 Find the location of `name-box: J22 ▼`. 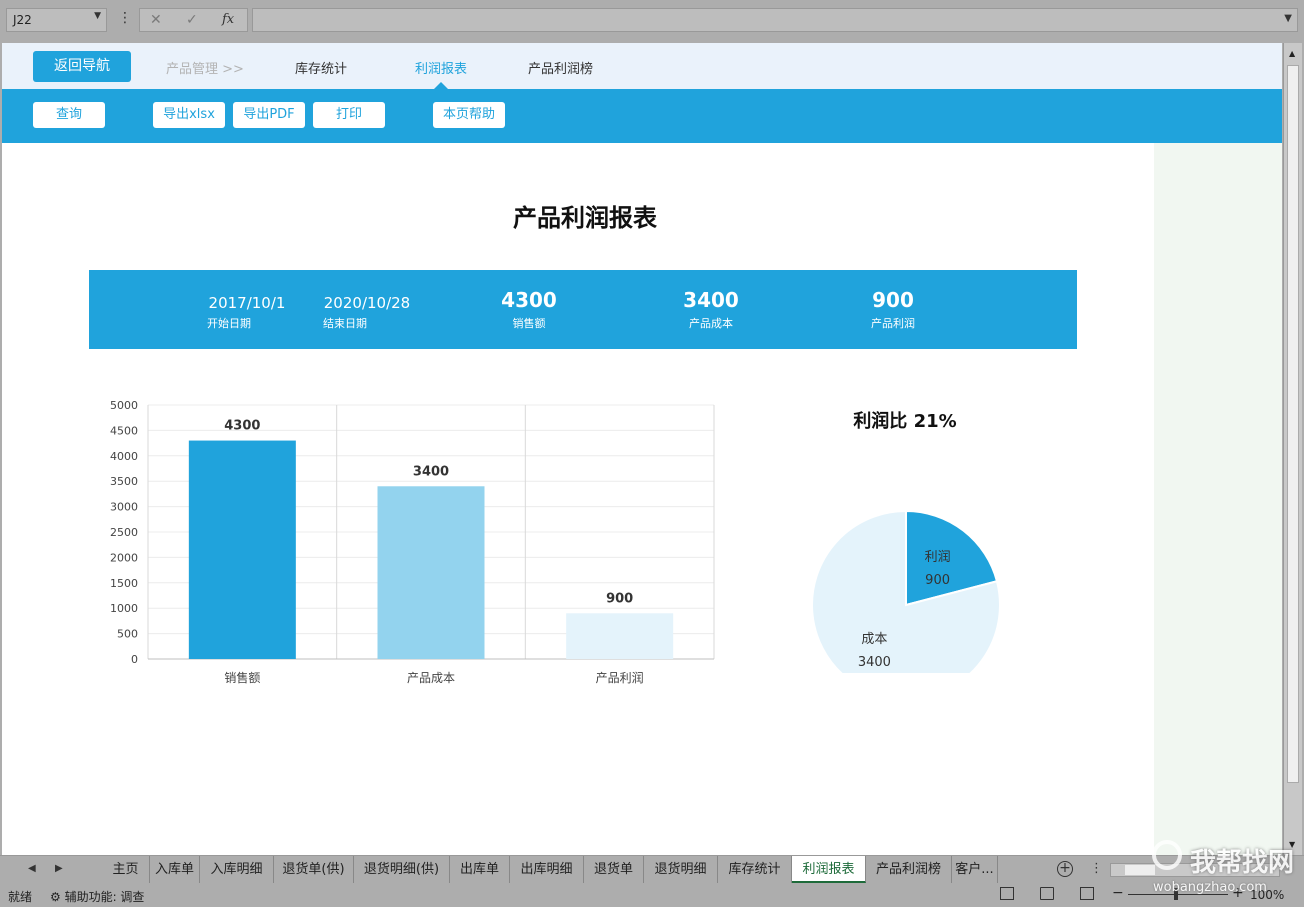

name-box: J22 ▼ is located at coordinates (56, 20).